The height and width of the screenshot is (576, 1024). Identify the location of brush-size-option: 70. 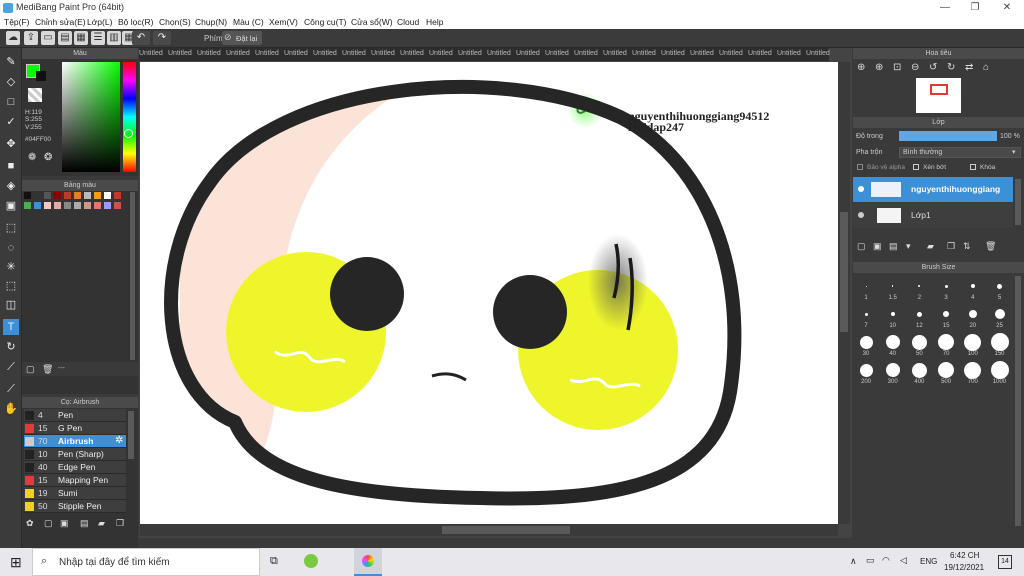
(946, 345).